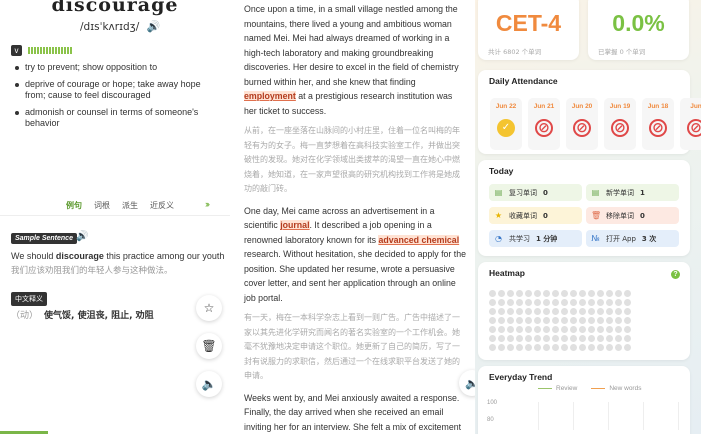 The image size is (701, 434). I want to click on trash-icon: 🗑, so click(596, 215).